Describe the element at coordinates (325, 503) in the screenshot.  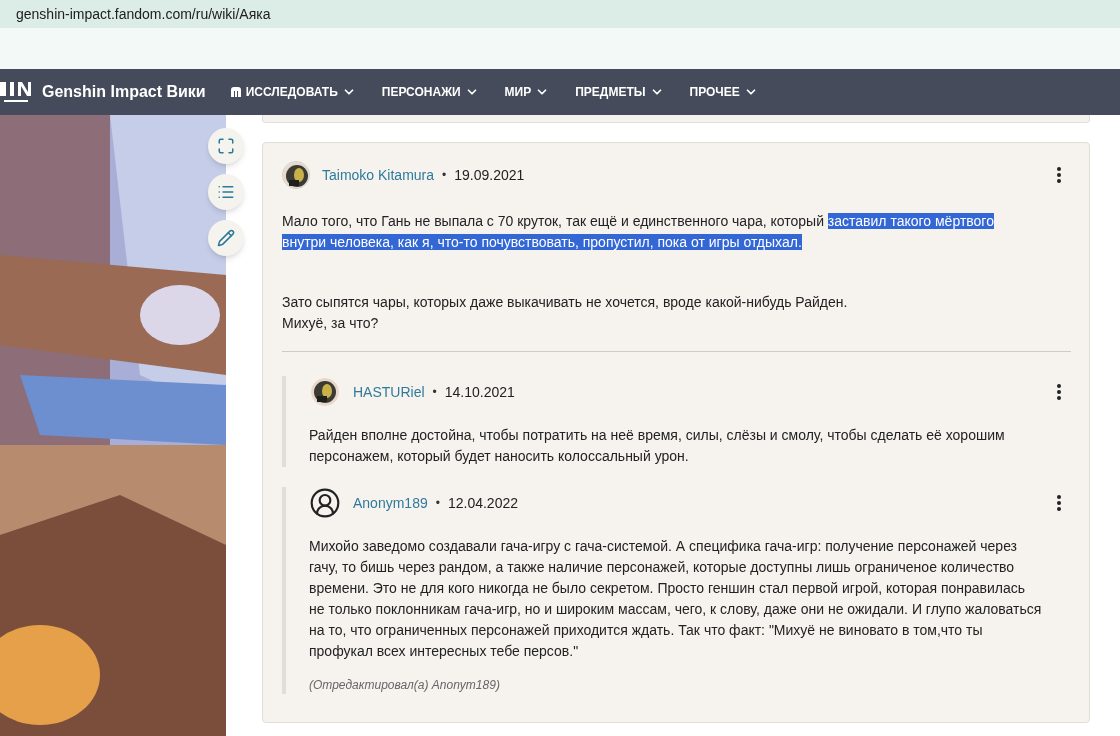
I see `user-avatar-icon` at that location.